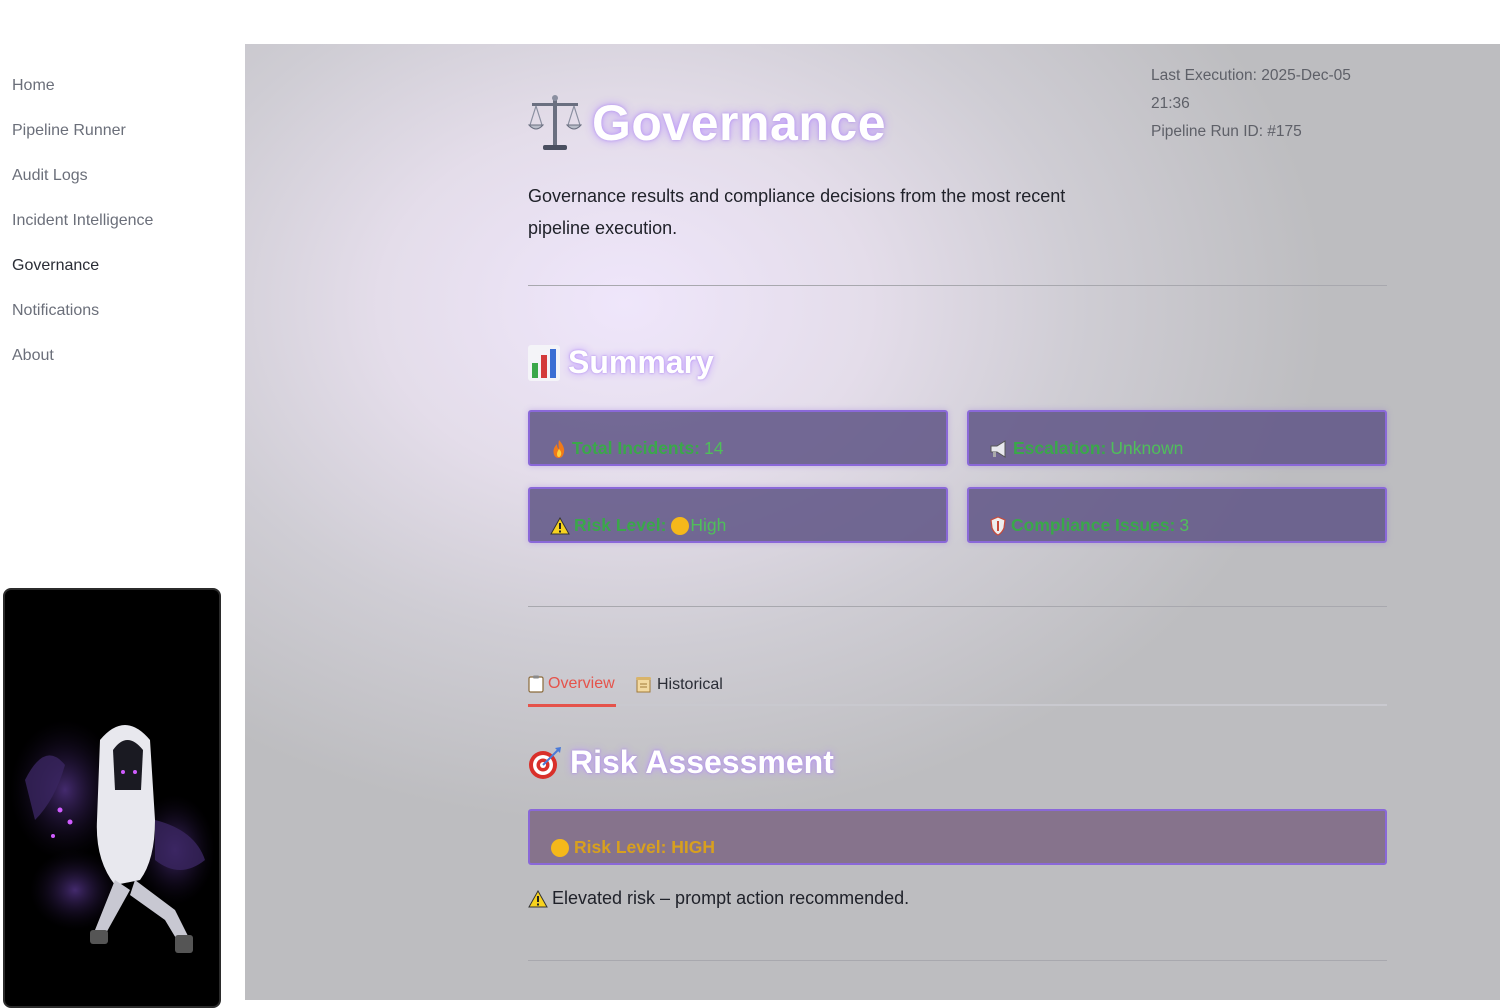 The height and width of the screenshot is (1008, 1500). I want to click on hooded-figure-image, so click(112, 836).